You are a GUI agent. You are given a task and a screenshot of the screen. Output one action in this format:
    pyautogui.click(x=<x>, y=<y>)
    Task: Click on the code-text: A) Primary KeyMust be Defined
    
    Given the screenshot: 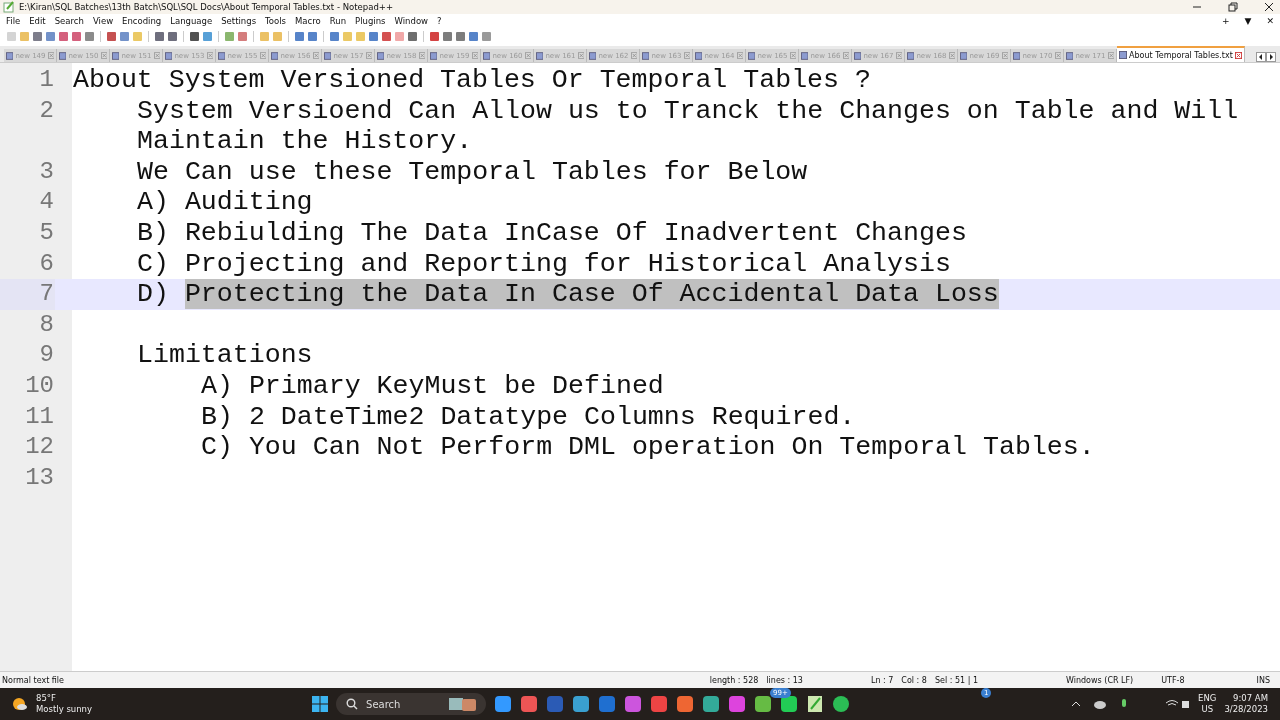 What is the action you would take?
    pyautogui.click(x=432, y=385)
    